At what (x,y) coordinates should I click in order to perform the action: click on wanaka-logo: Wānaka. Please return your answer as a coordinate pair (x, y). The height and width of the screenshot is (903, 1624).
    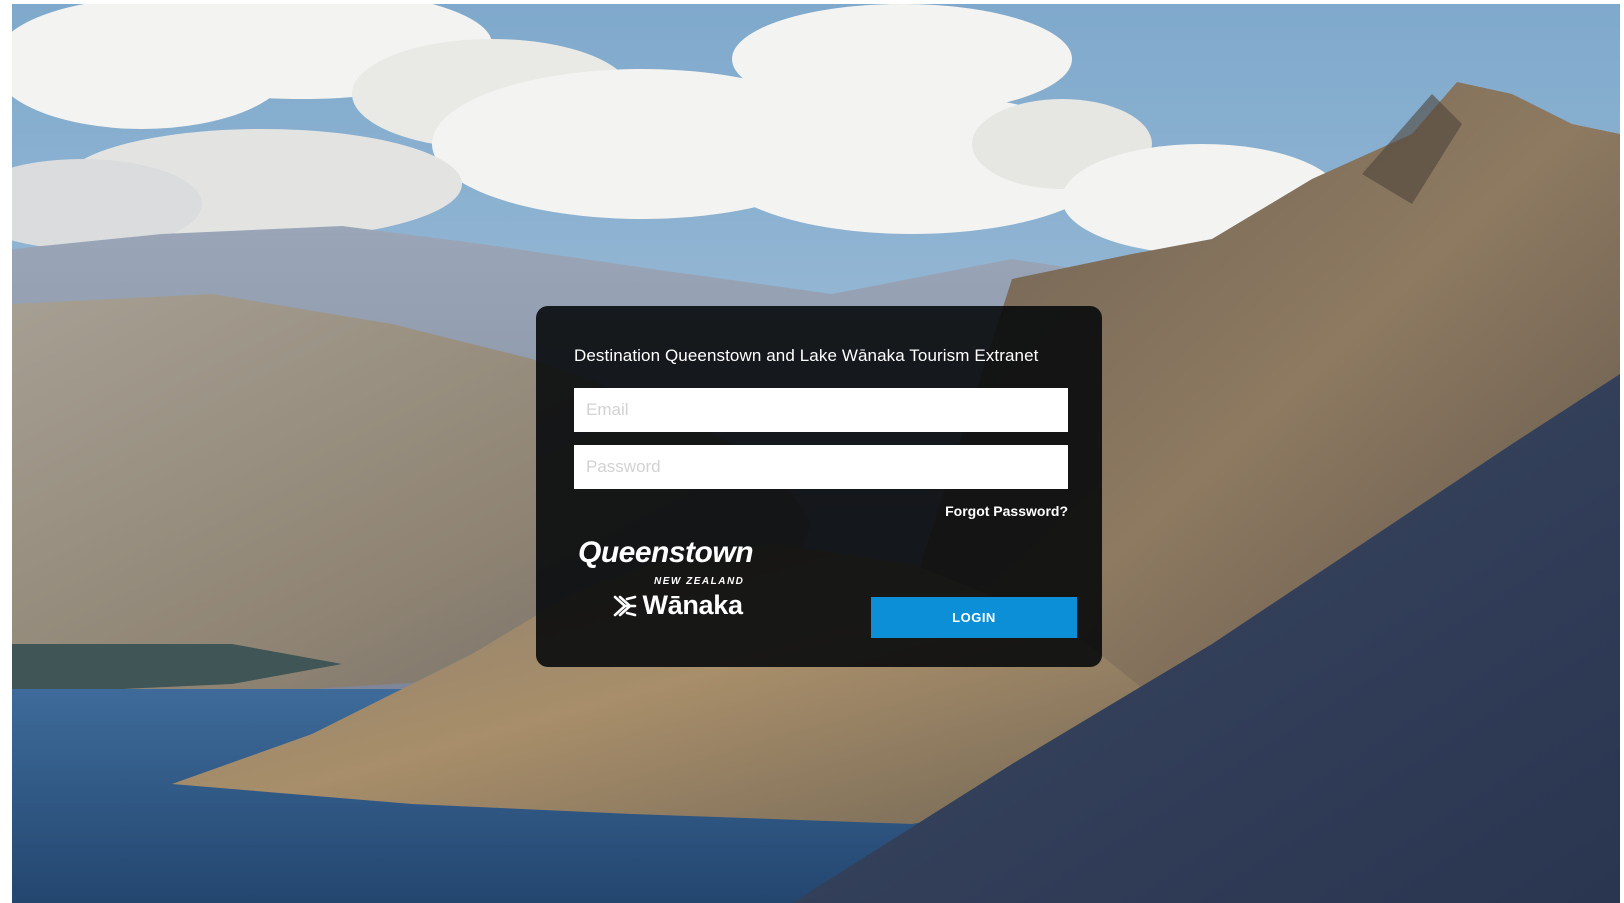
    Looking at the image, I should click on (677, 607).